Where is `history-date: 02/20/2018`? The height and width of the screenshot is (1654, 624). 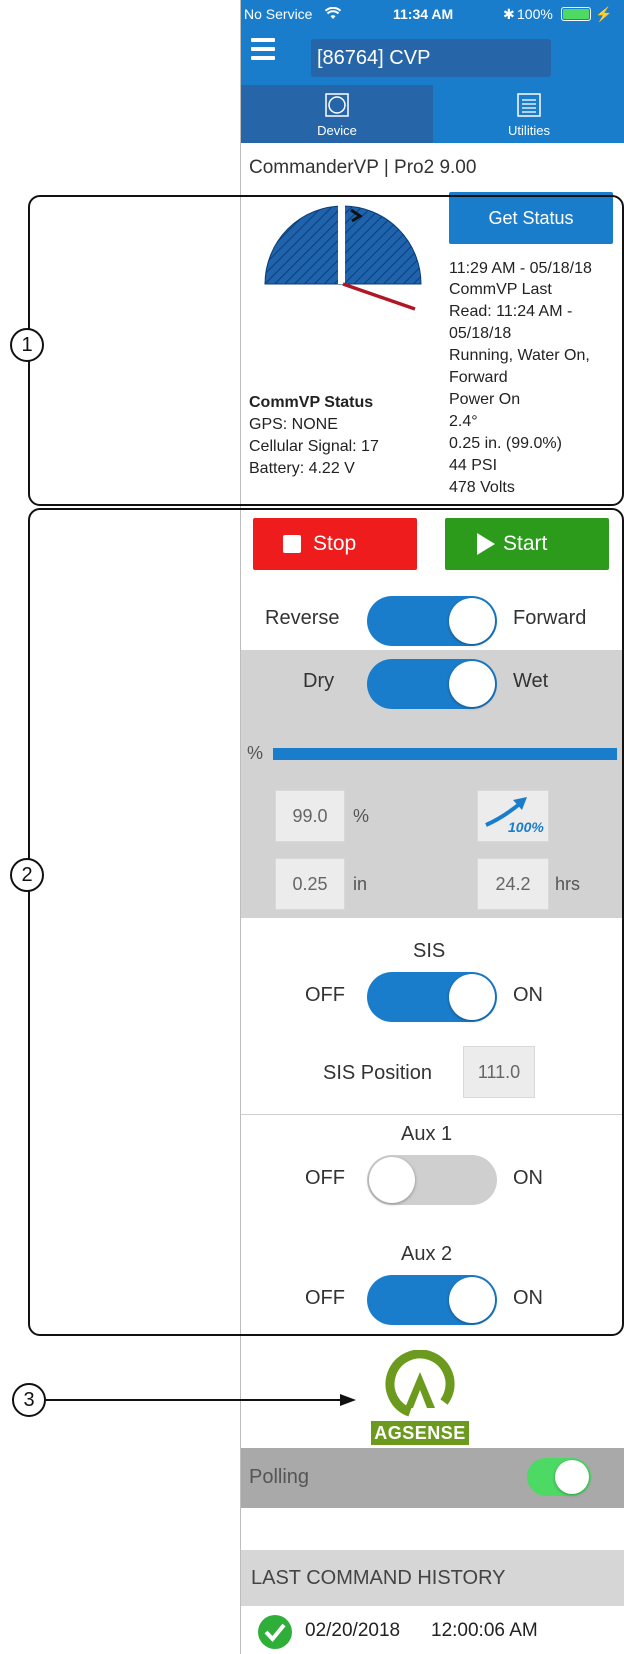 history-date: 02/20/2018 is located at coordinates (353, 1630).